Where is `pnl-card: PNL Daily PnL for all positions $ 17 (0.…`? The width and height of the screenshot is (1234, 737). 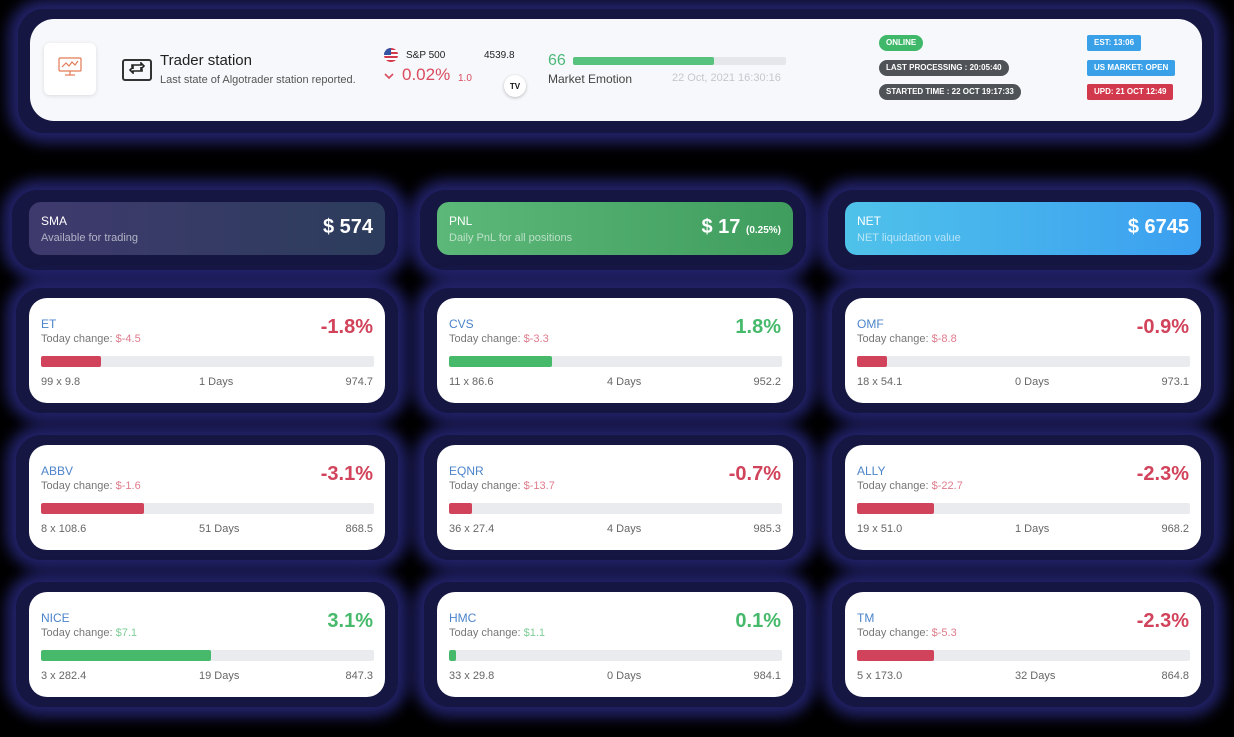
pnl-card: PNL Daily PnL for all positions $ 17 (0.… is located at coordinates (615, 228).